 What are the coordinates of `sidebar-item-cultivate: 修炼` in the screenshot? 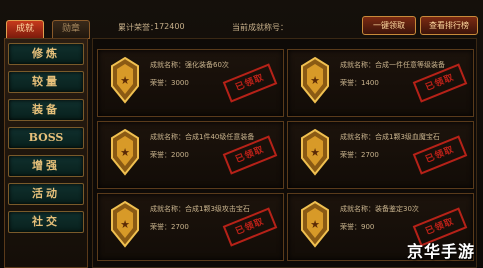 It's located at (46, 54).